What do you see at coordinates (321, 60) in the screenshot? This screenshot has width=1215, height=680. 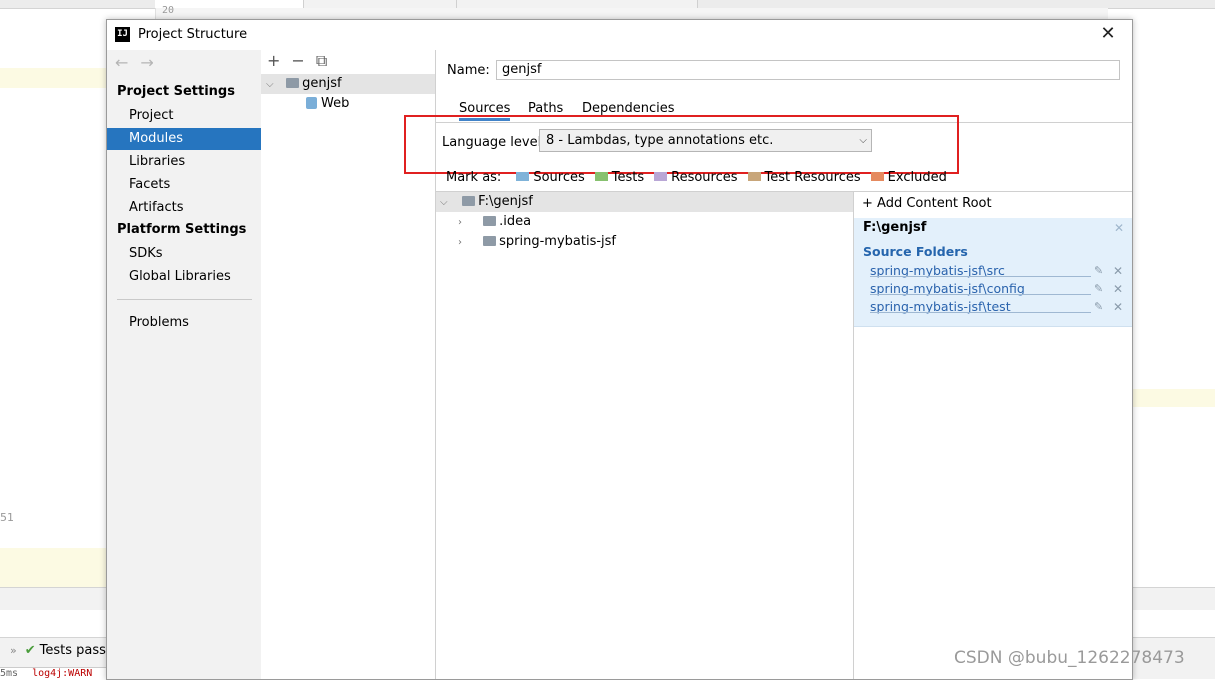 I see `copy-icon: ⧉` at bounding box center [321, 60].